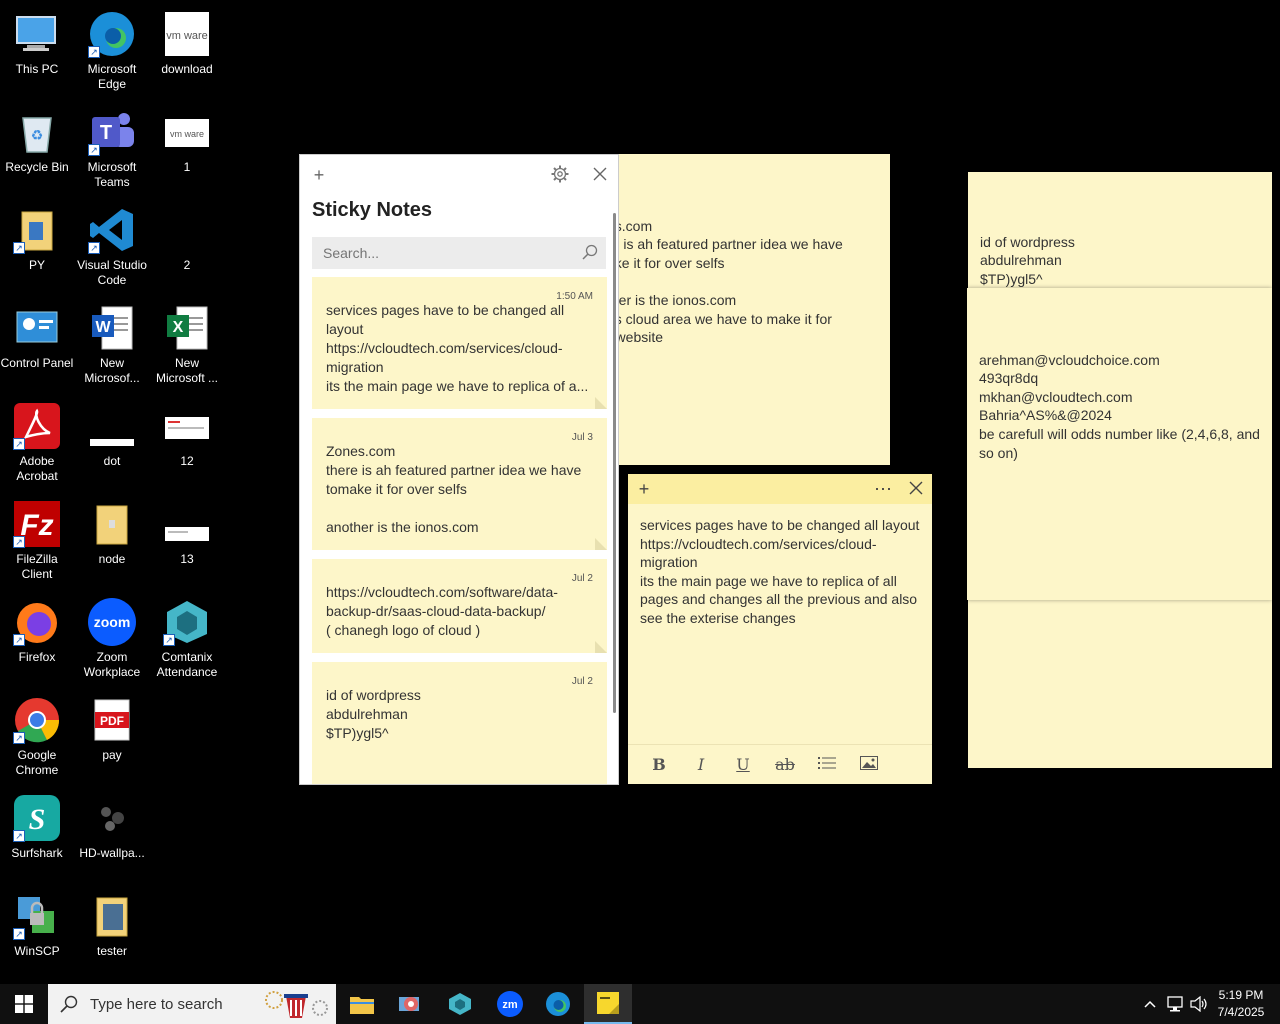 This screenshot has height=1024, width=1280. I want to click on screenshot-icon, so click(187, 524).